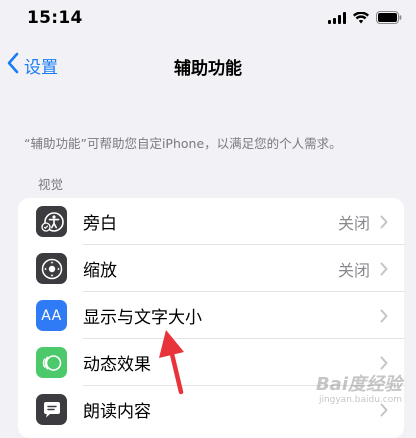  What do you see at coordinates (358, 384) in the screenshot?
I see `watermark-logo-text: Bai度经验` at bounding box center [358, 384].